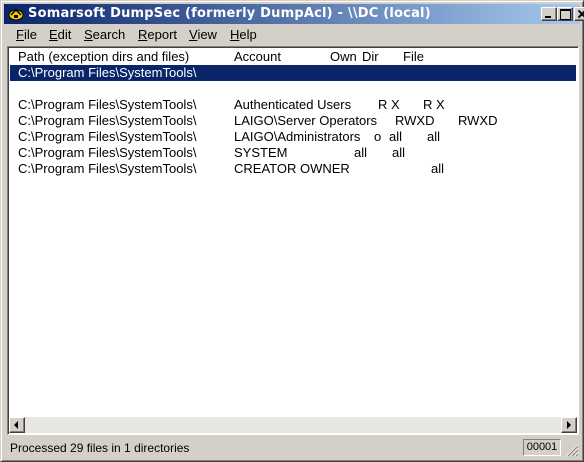 This screenshot has height=462, width=584. I want to click on menu-view-label: iew, so click(207, 34).